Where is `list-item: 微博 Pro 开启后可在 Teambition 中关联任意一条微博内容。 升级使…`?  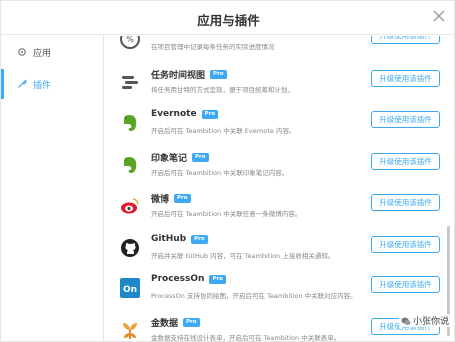 list-item: 微博 Pro 开启后可在 Teambition 中关联任意一条微博内容。 升级使… is located at coordinates (275, 206).